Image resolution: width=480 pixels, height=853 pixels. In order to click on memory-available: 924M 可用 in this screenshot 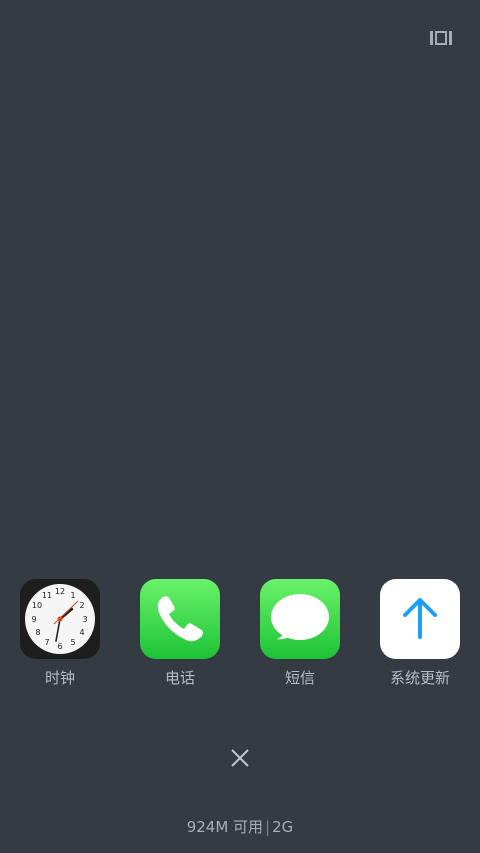, I will do `click(225, 827)`.